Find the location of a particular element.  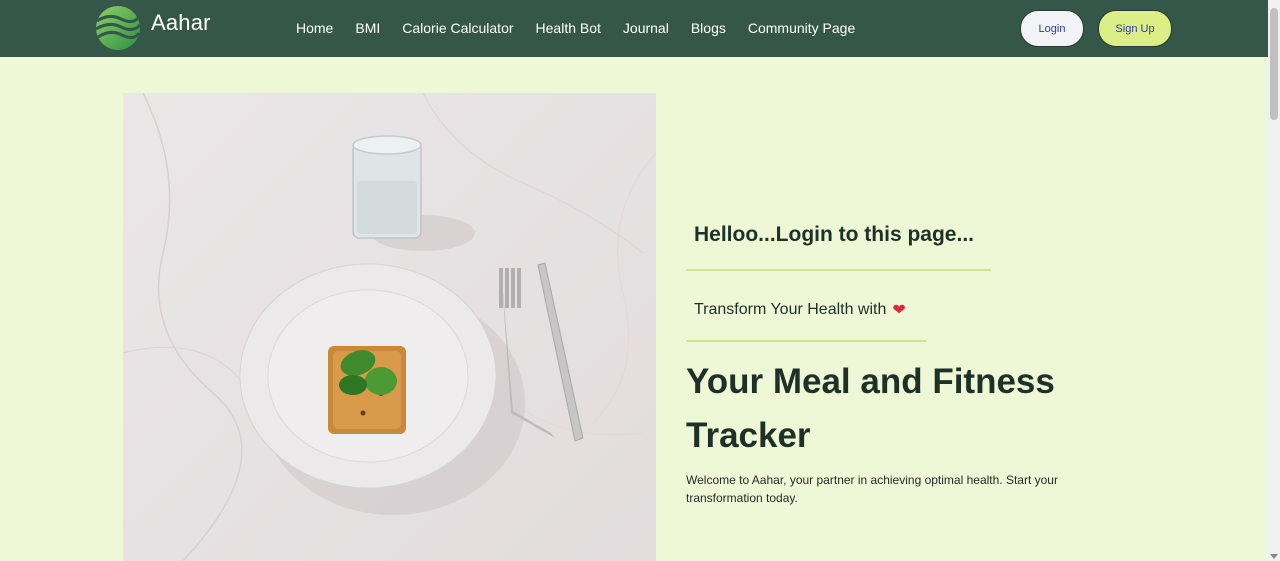

page-scrollbar is located at coordinates (1274, 280).